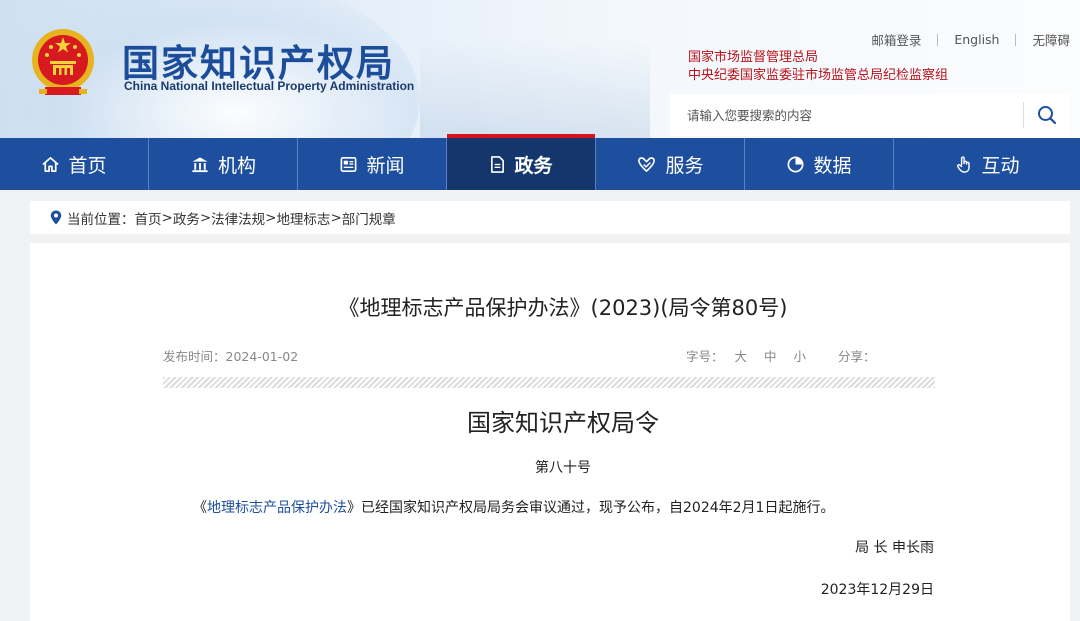 The image size is (1080, 621). I want to click on nav-news: 新闻, so click(372, 164).